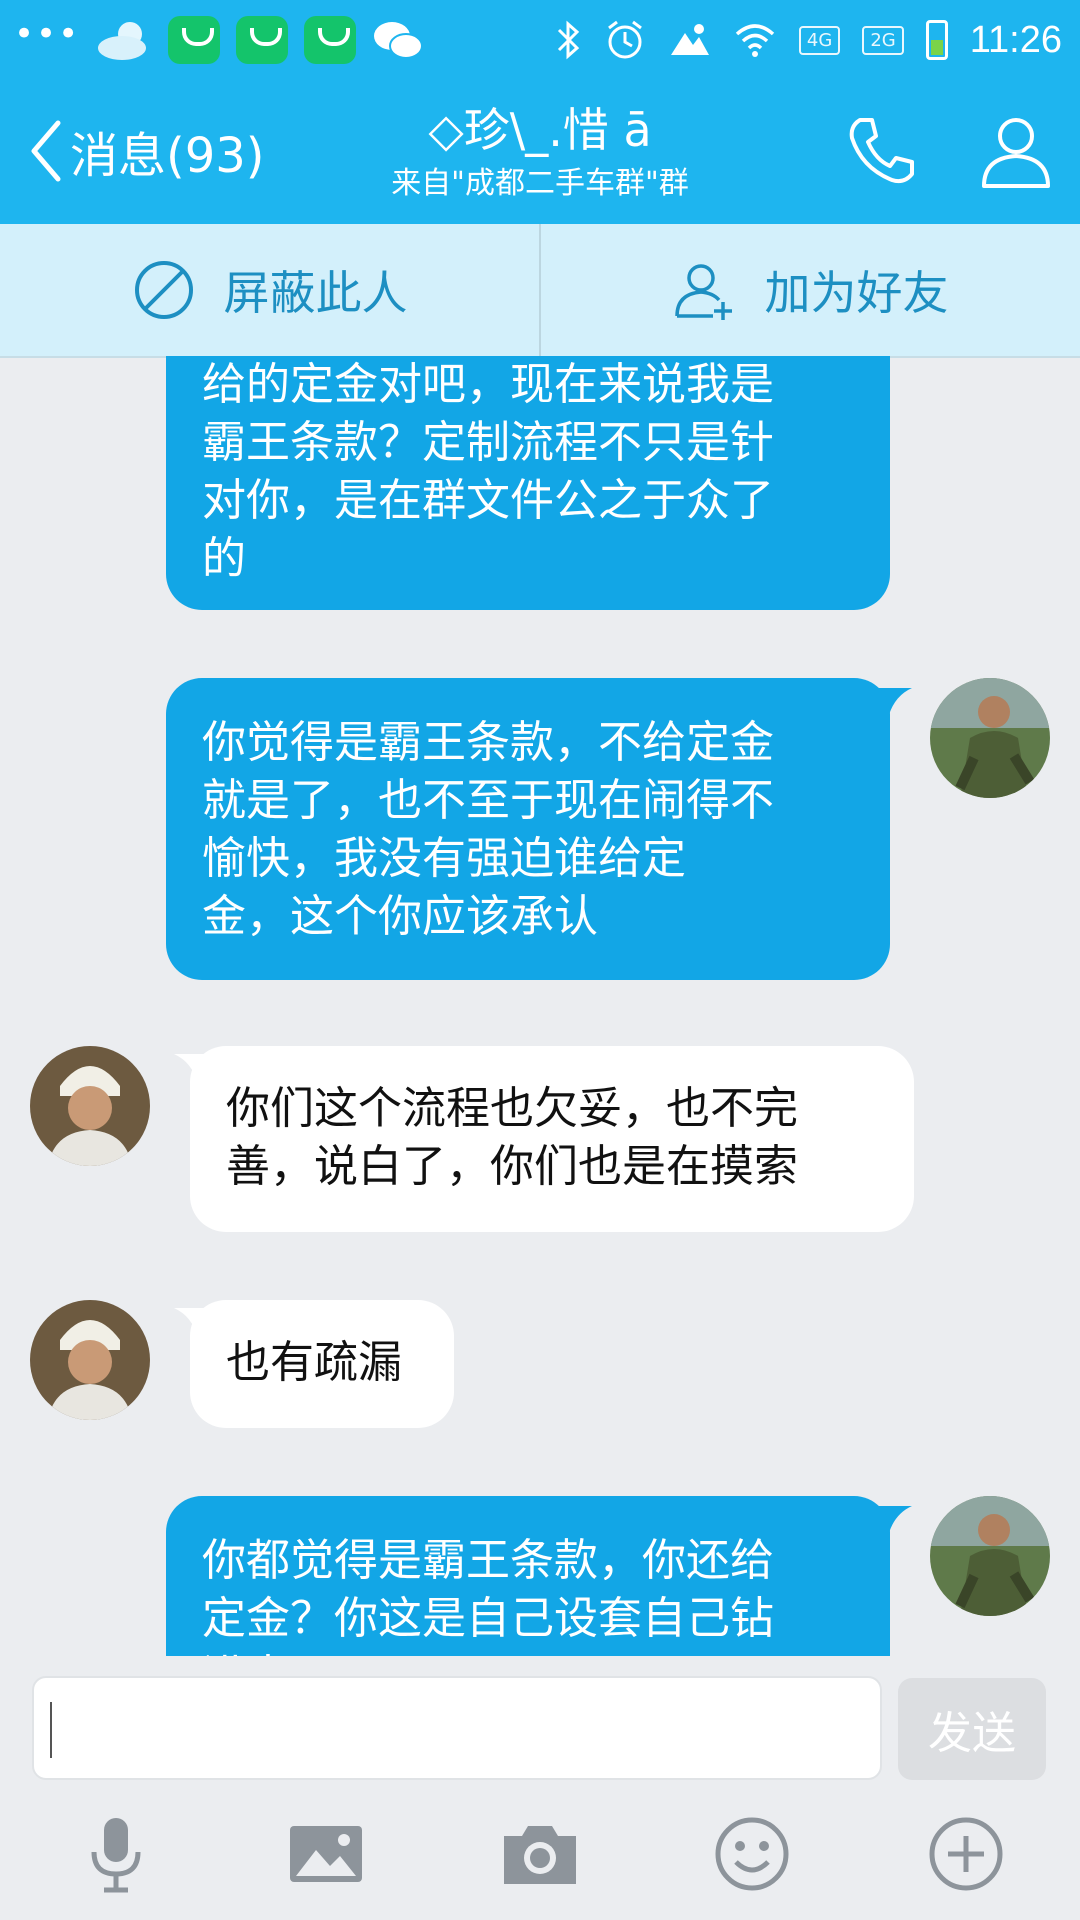 Image resolution: width=1080 pixels, height=1920 pixels. What do you see at coordinates (512, 1166) in the screenshot?
I see `message-line: 善，说白了，你们也是在摸索` at bounding box center [512, 1166].